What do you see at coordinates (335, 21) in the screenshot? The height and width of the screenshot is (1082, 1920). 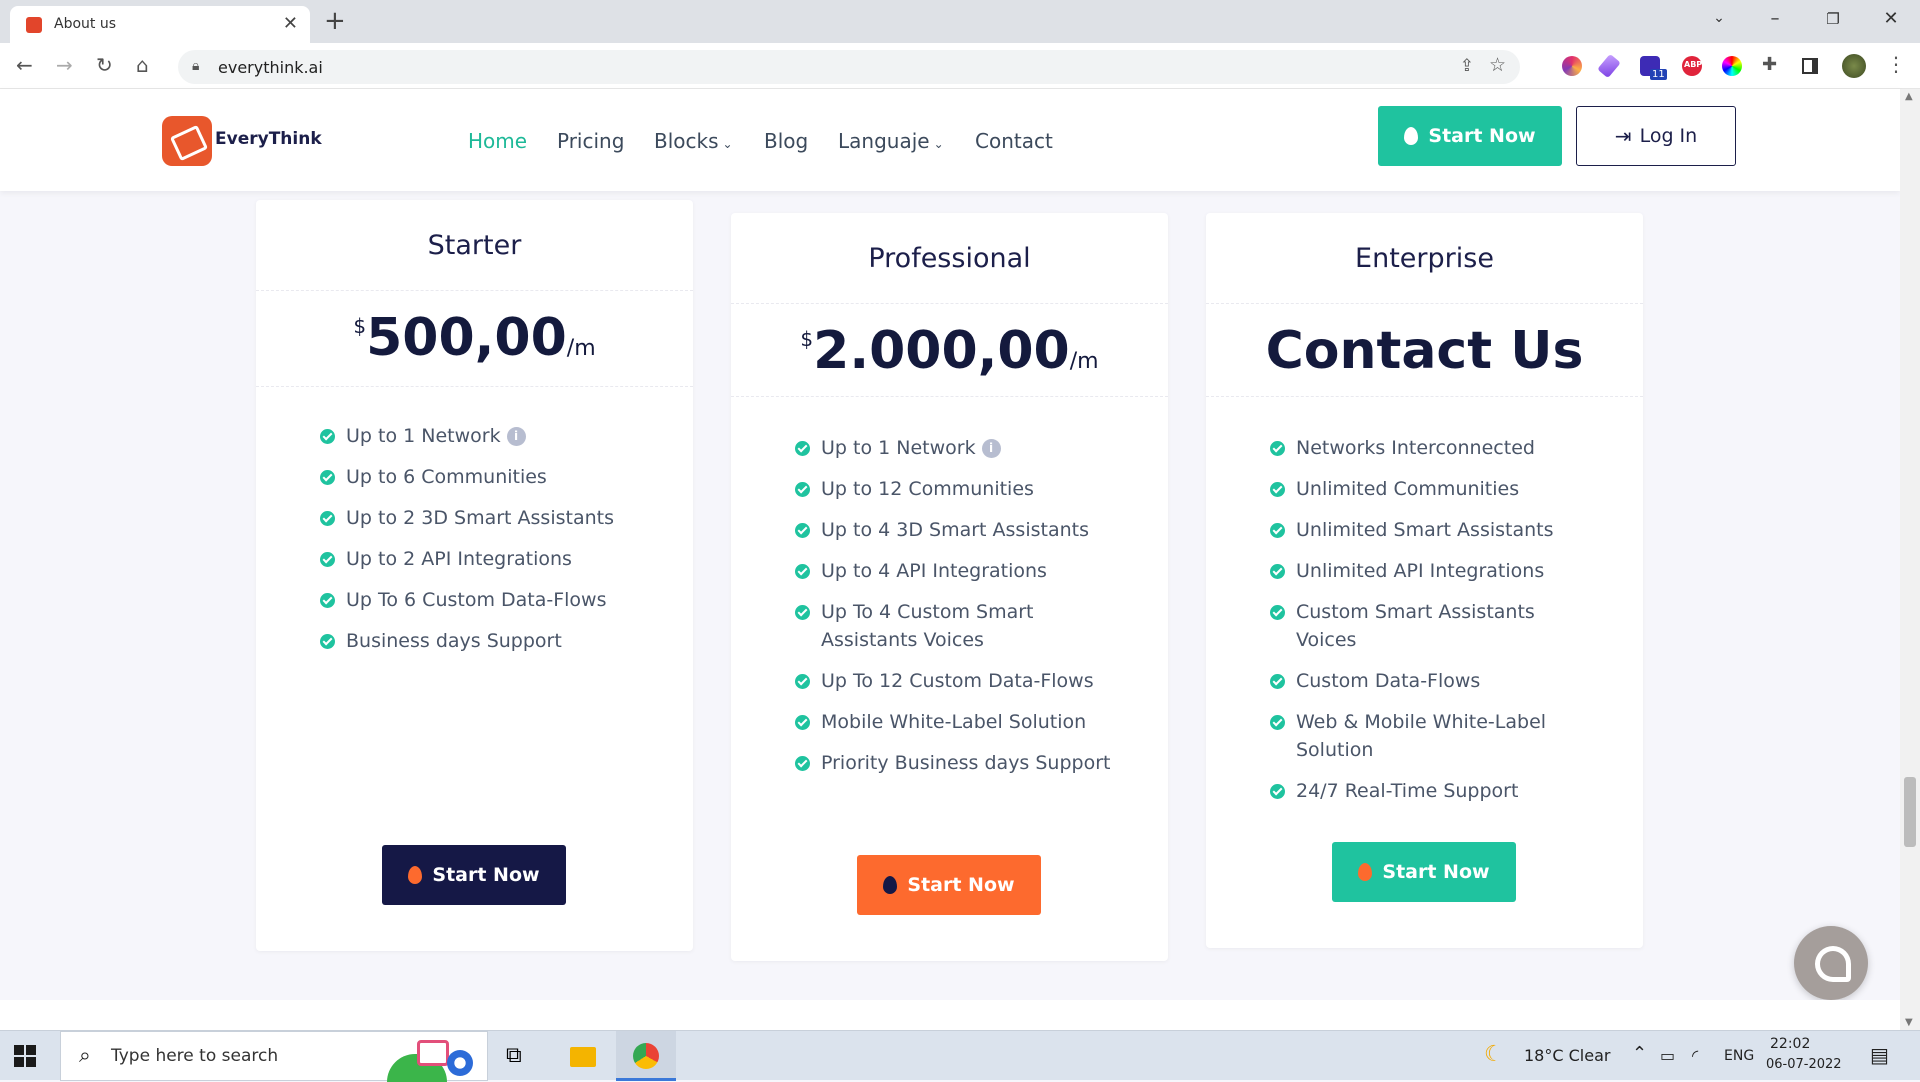 I see `new-tab-icon: +` at bounding box center [335, 21].